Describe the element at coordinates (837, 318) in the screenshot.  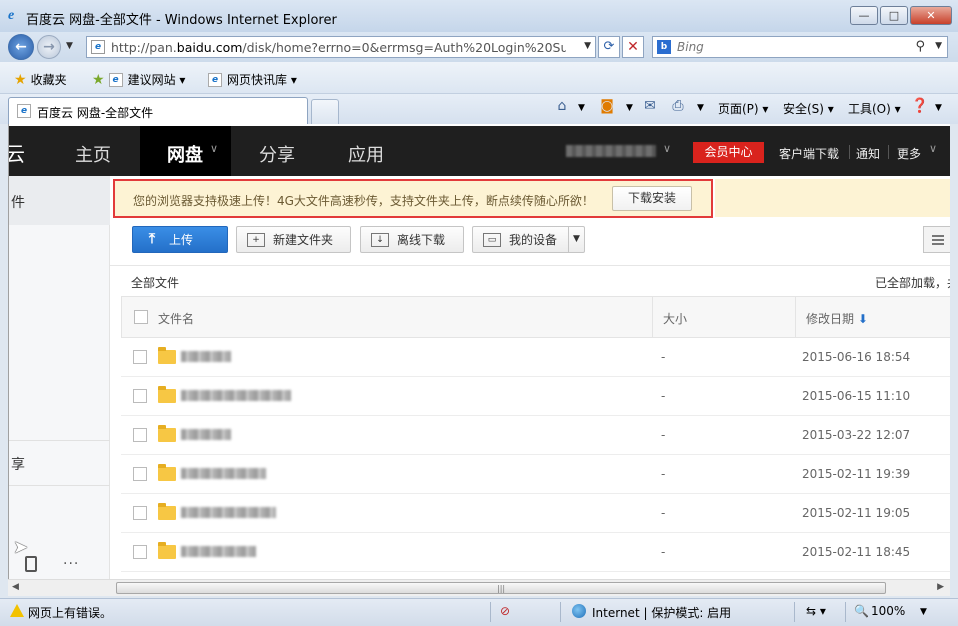
I see `column-header-modified: 修改日期 ⬇` at that location.